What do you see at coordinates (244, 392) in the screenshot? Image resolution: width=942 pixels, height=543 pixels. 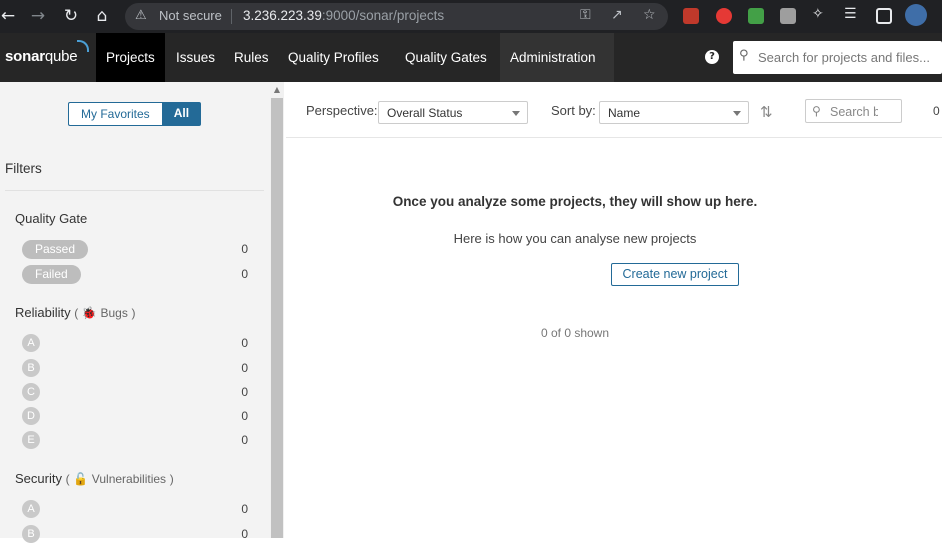 I see `reliability-rating-c-count: 0` at bounding box center [244, 392].